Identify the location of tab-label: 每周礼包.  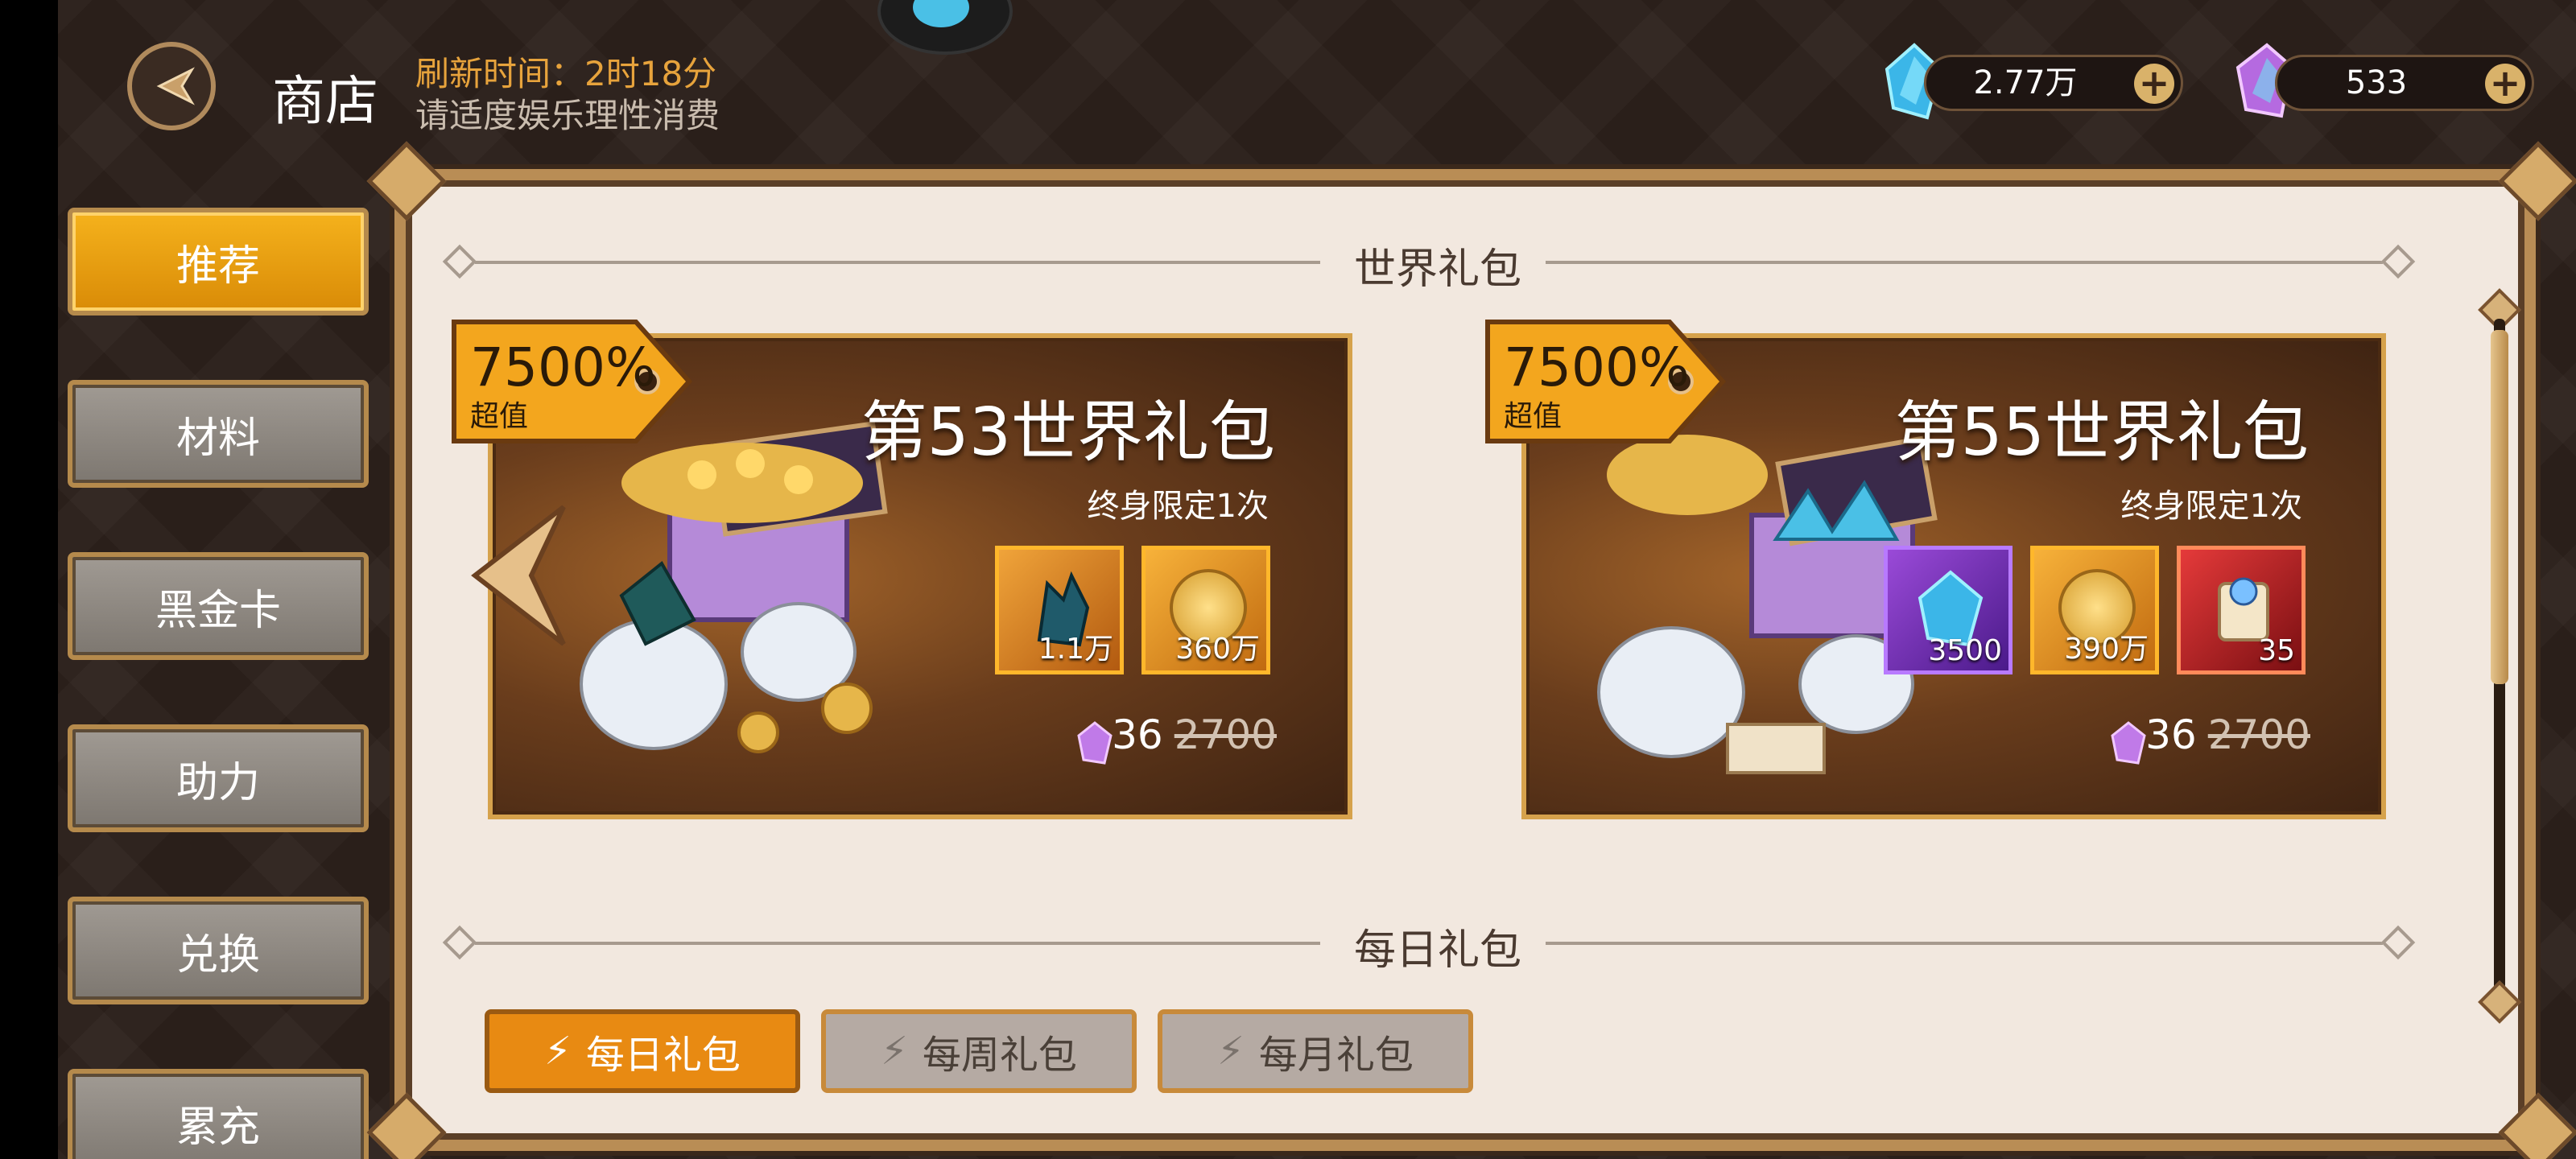
(999, 1055).